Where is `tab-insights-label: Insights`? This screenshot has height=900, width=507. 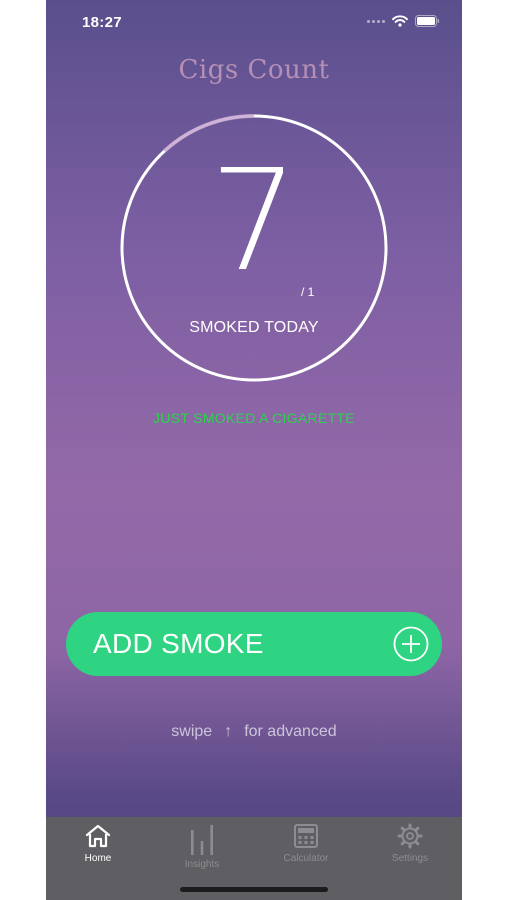
tab-insights-label: Insights is located at coordinates (202, 864).